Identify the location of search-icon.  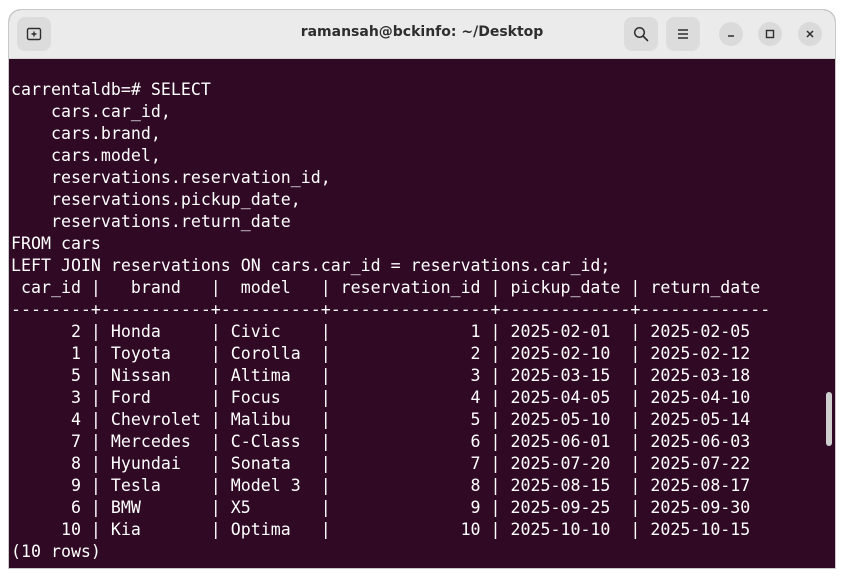
(641, 34).